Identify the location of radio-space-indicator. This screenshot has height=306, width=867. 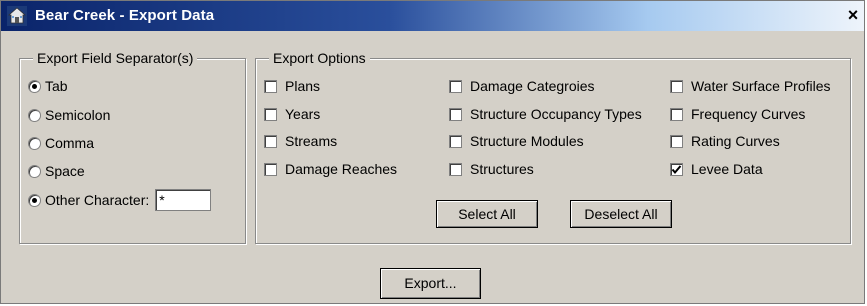
(34, 171).